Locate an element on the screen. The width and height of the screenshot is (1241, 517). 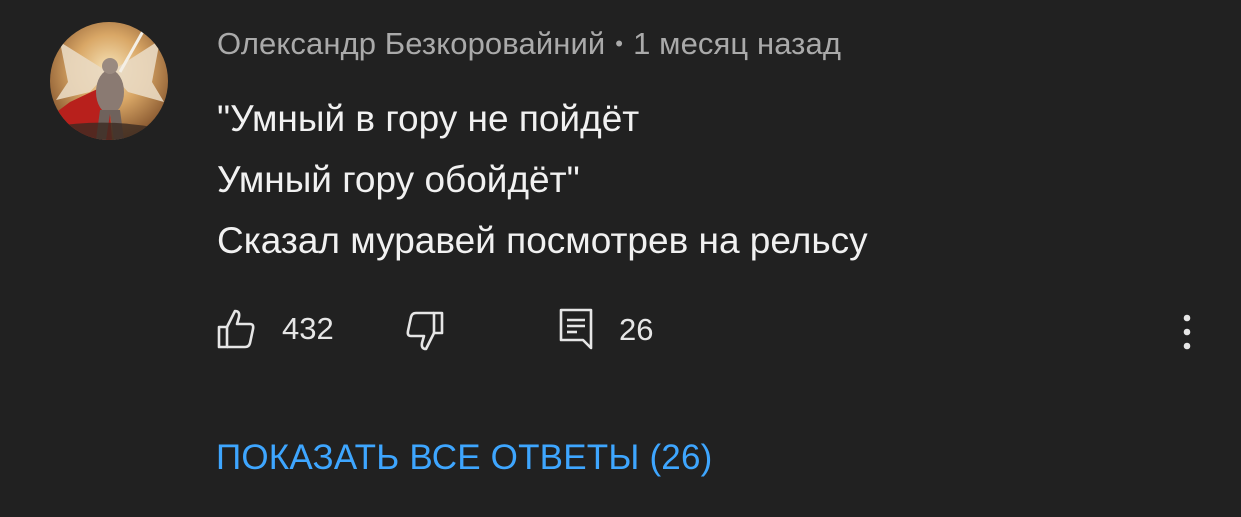
author-name: Олександр Безкоровайний is located at coordinates (411, 43).